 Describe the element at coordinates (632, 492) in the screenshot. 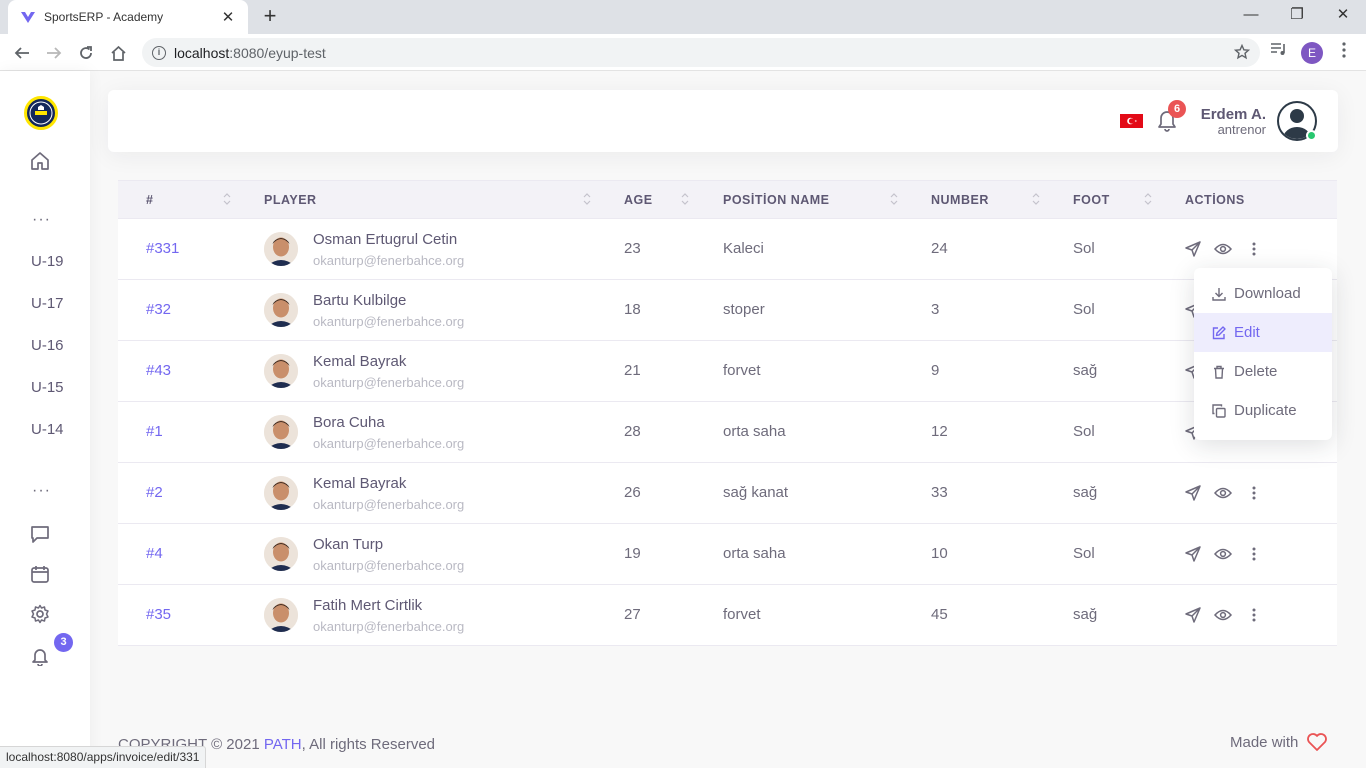

I see `player-age: 26` at that location.